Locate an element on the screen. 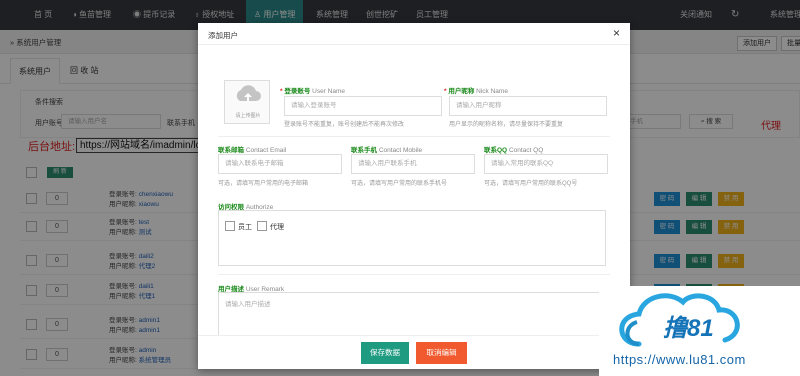  qq-field-label: 联系QQ Contact QQ is located at coordinates (513, 149).